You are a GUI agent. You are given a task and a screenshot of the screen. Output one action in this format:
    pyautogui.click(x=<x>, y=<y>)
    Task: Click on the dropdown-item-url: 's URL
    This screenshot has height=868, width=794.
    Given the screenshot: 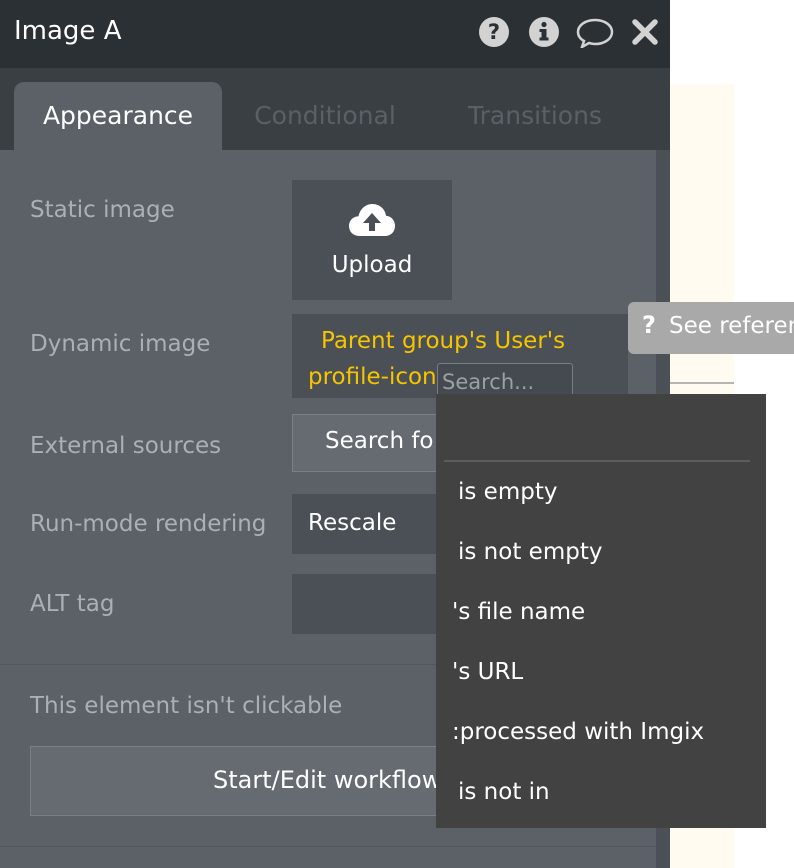 What is the action you would take?
    pyautogui.click(x=609, y=672)
    